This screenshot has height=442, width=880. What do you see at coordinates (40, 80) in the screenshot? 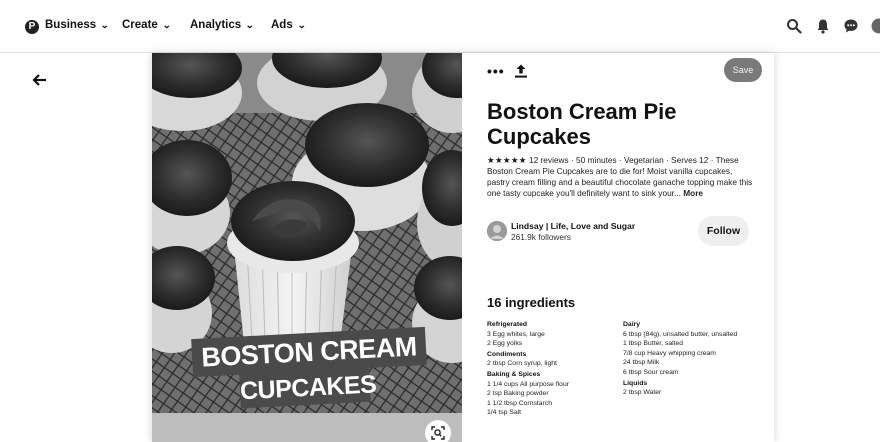
I see `back-arrow-icon` at bounding box center [40, 80].